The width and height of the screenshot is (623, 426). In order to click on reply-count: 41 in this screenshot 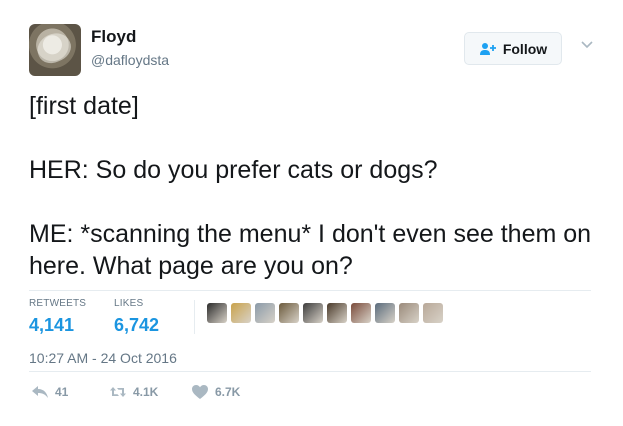, I will do `click(62, 392)`.